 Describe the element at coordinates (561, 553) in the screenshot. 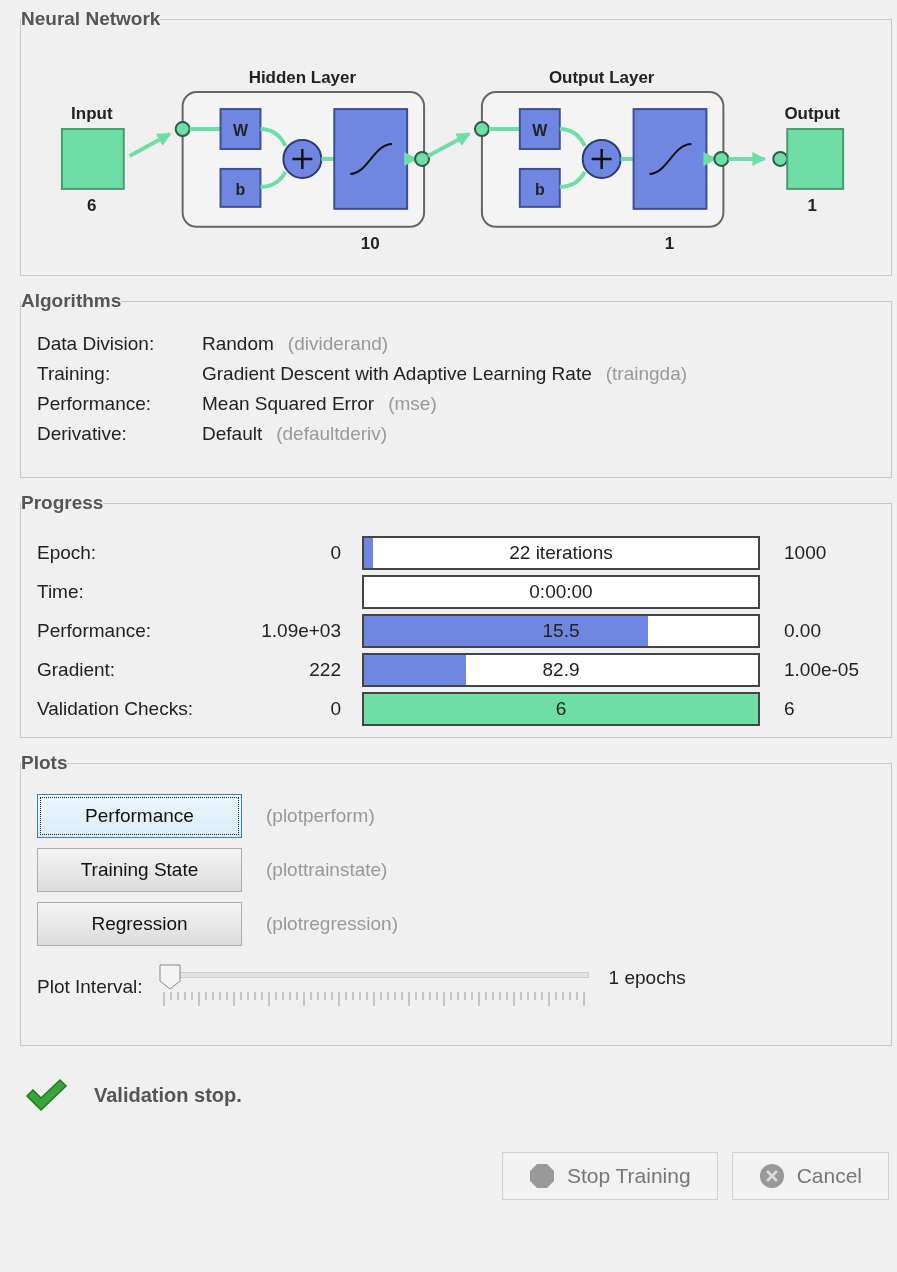

I see `progress-bar: 22 iterations` at that location.